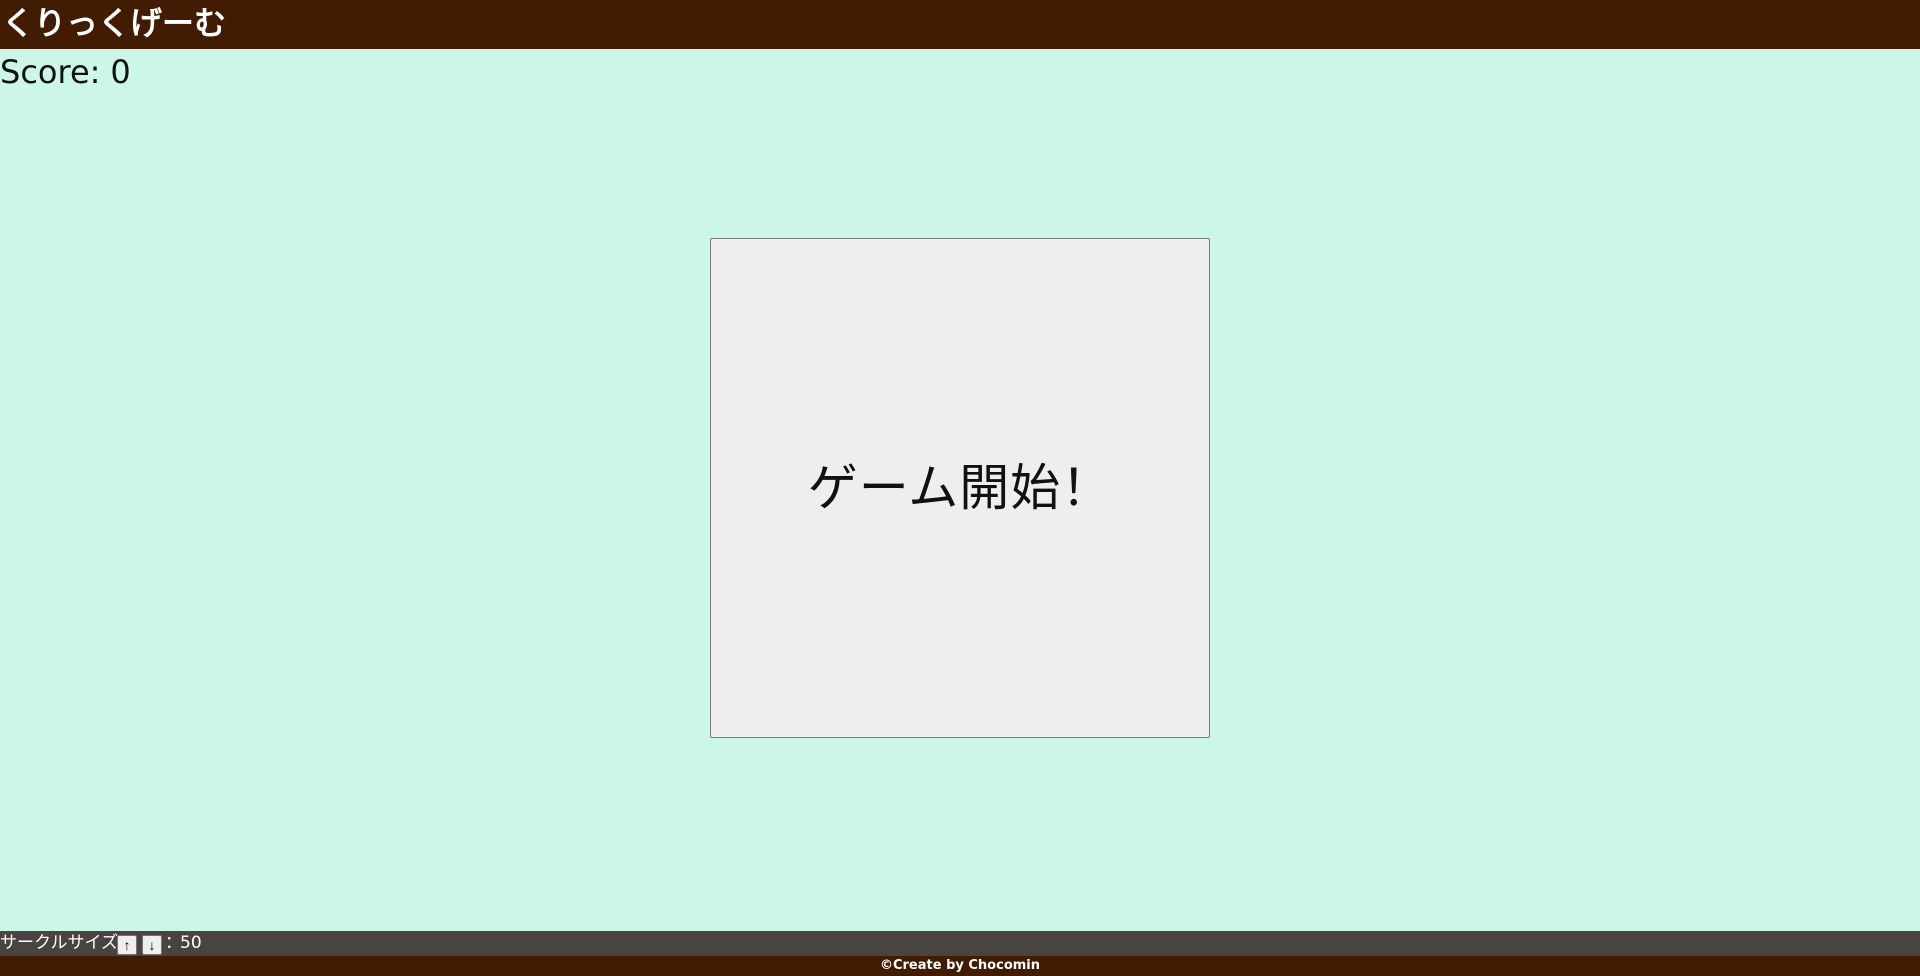 This screenshot has width=1920, height=976. I want to click on app-header: くりっくげーむ, so click(960, 24).